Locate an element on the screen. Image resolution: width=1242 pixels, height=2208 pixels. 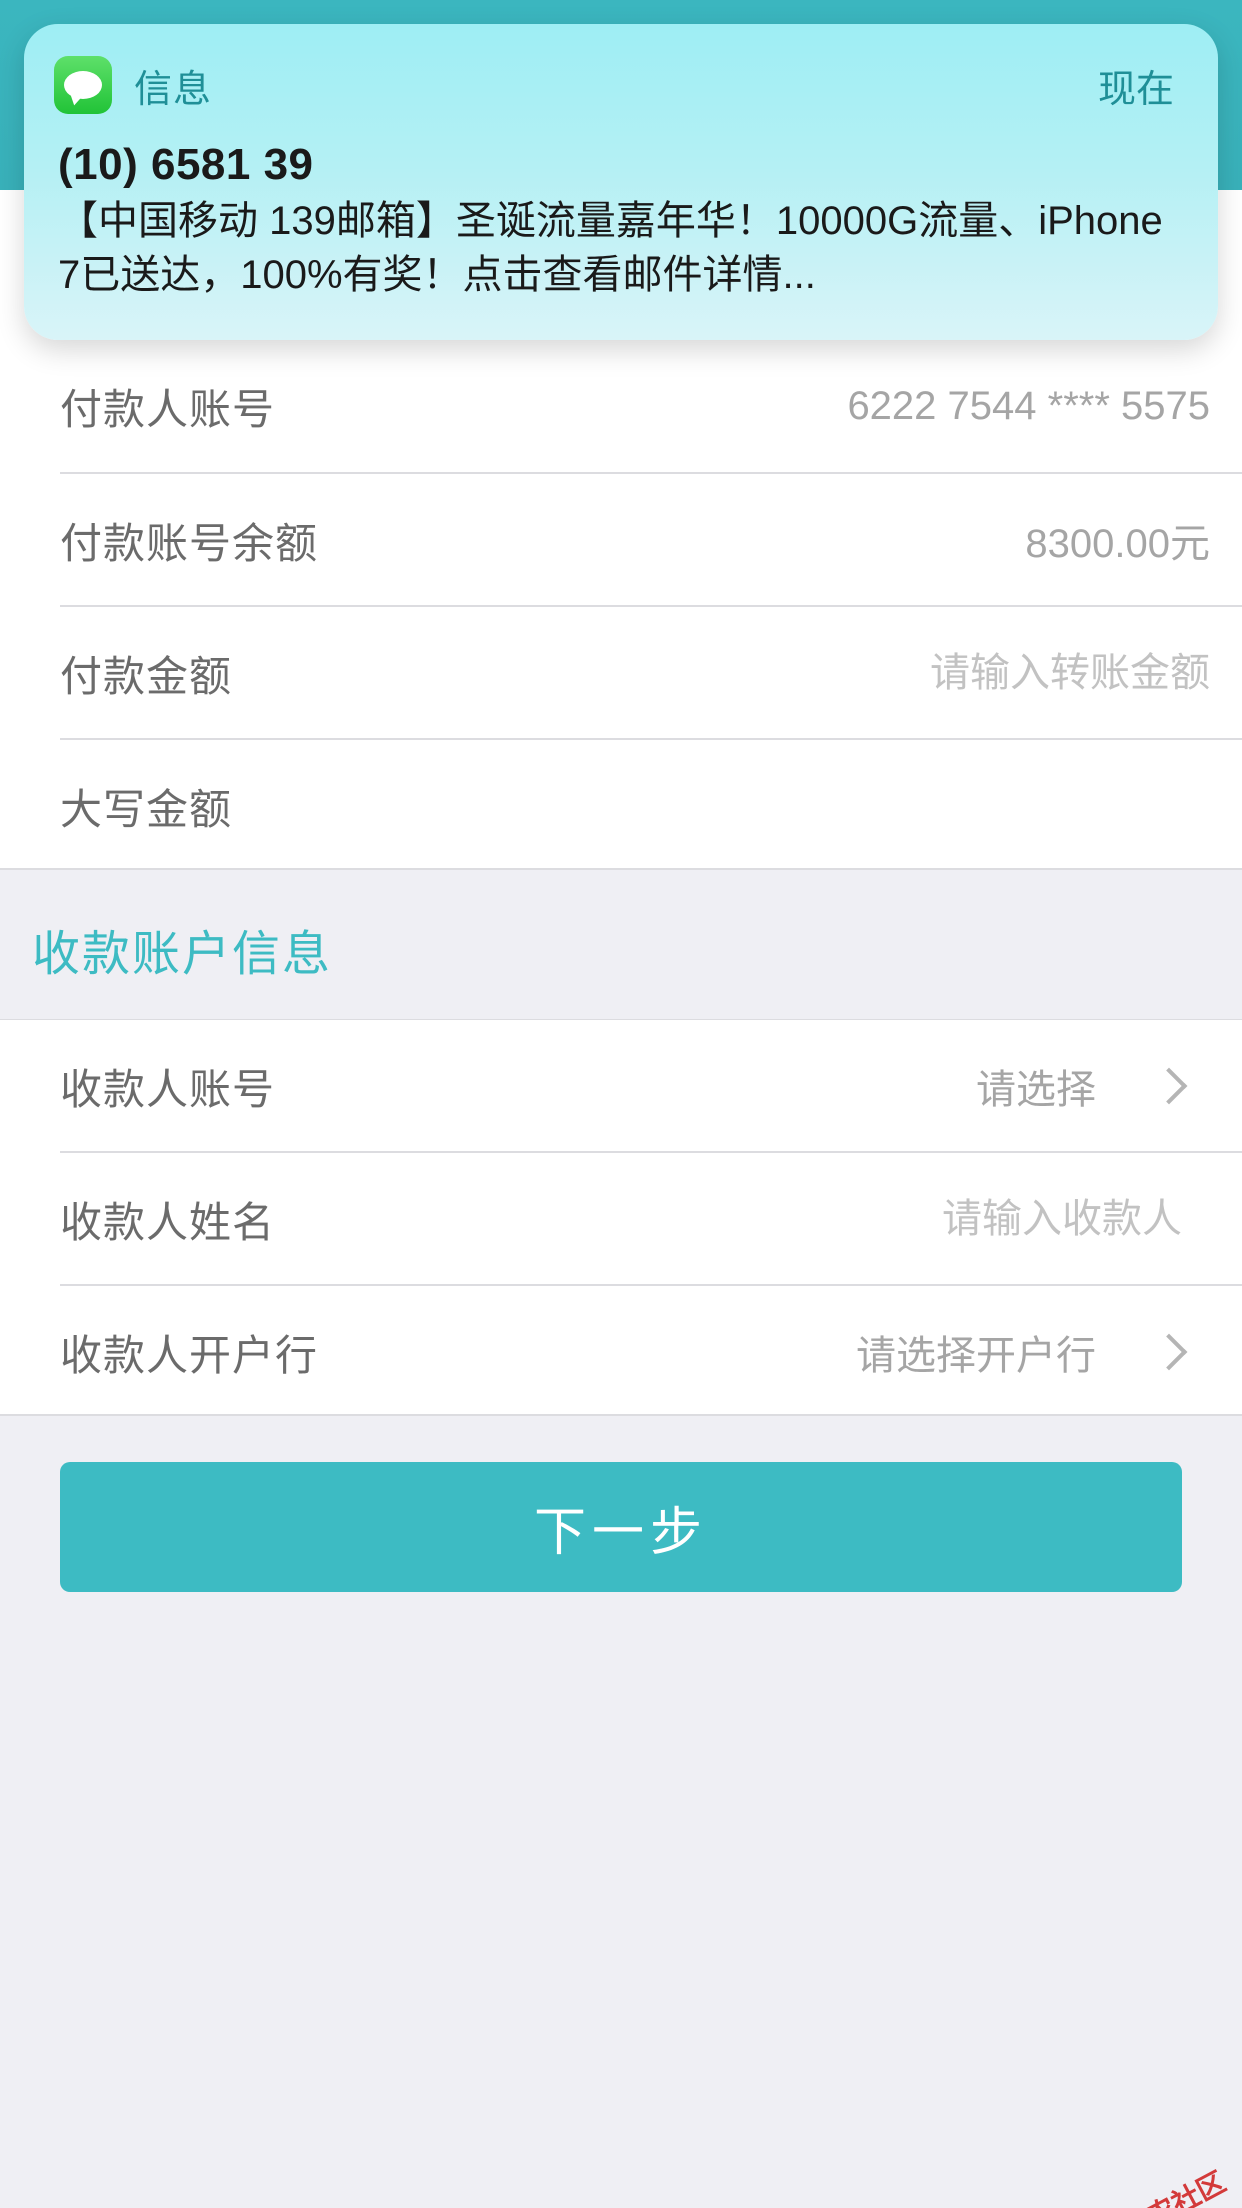
payee-name-row: 收款人姓名 is located at coordinates (621, 1219).